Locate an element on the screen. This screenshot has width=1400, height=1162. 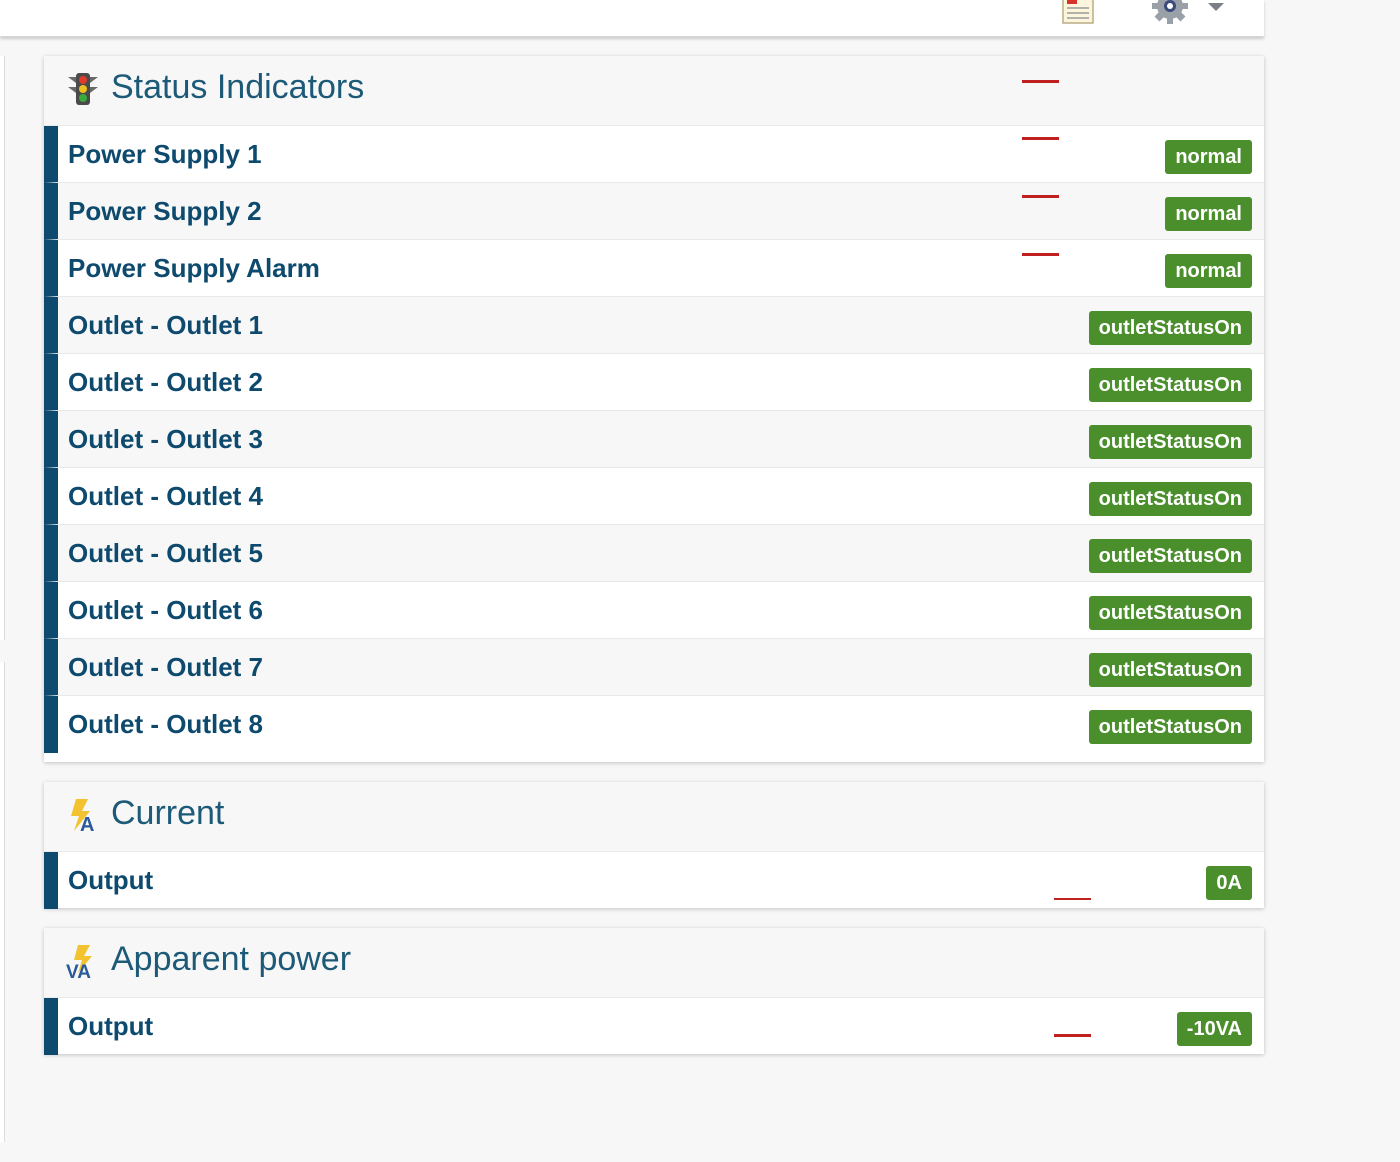
status-badge: 0A is located at coordinates (1229, 883).